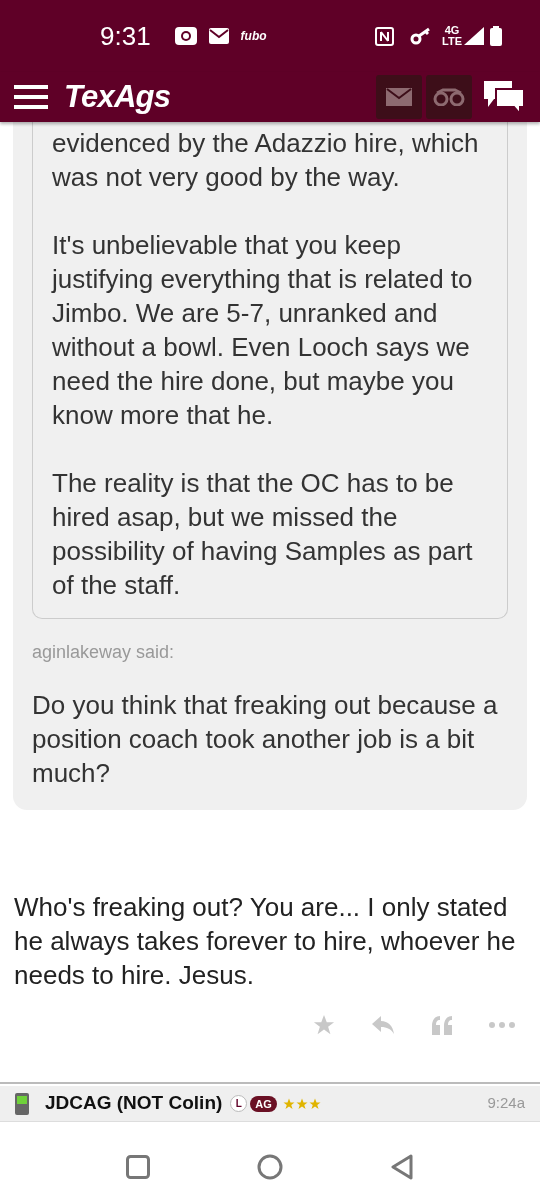 This screenshot has height=1200, width=540. Describe the element at coordinates (253, 36) in the screenshot. I see `app-label: fubo` at that location.